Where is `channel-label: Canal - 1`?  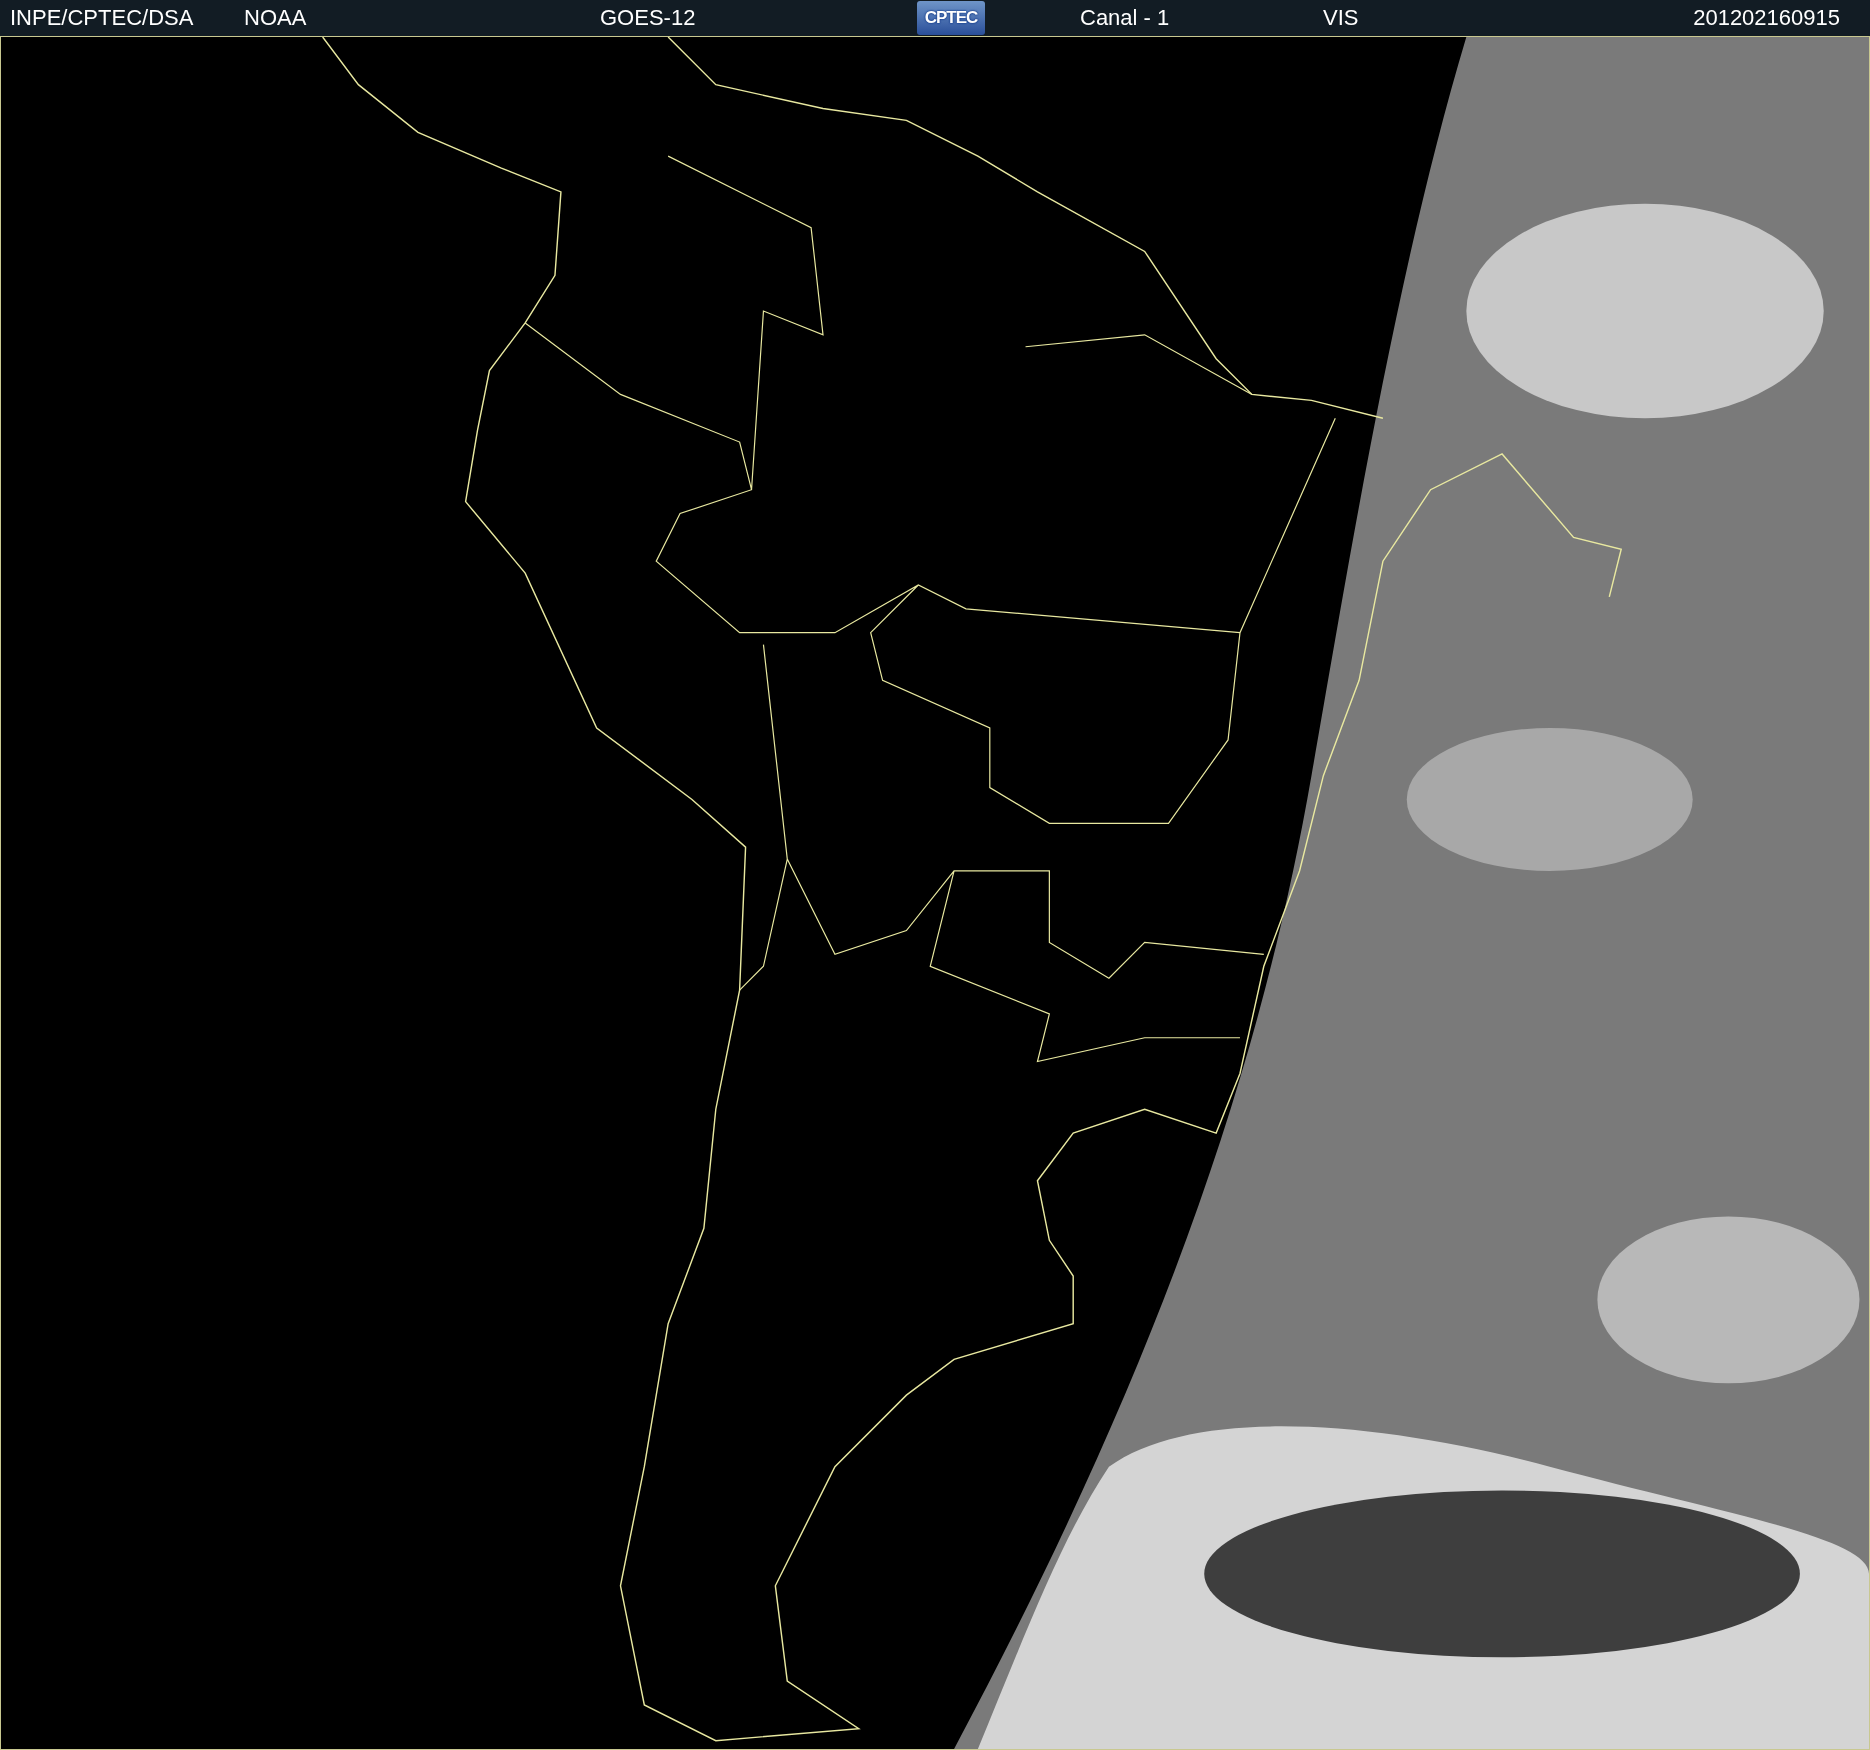 channel-label: Canal - 1 is located at coordinates (1125, 18).